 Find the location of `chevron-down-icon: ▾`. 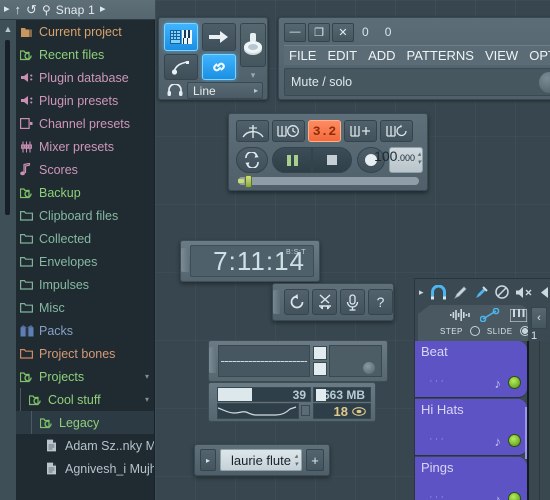

chevron-down-icon: ▾ is located at coordinates (253, 75).